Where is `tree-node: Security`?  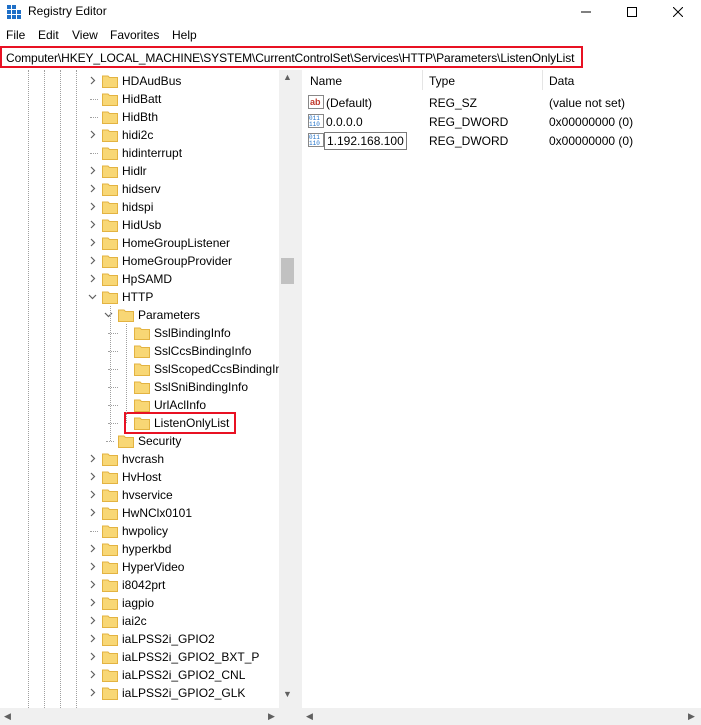
tree-node: Security is located at coordinates (139, 441).